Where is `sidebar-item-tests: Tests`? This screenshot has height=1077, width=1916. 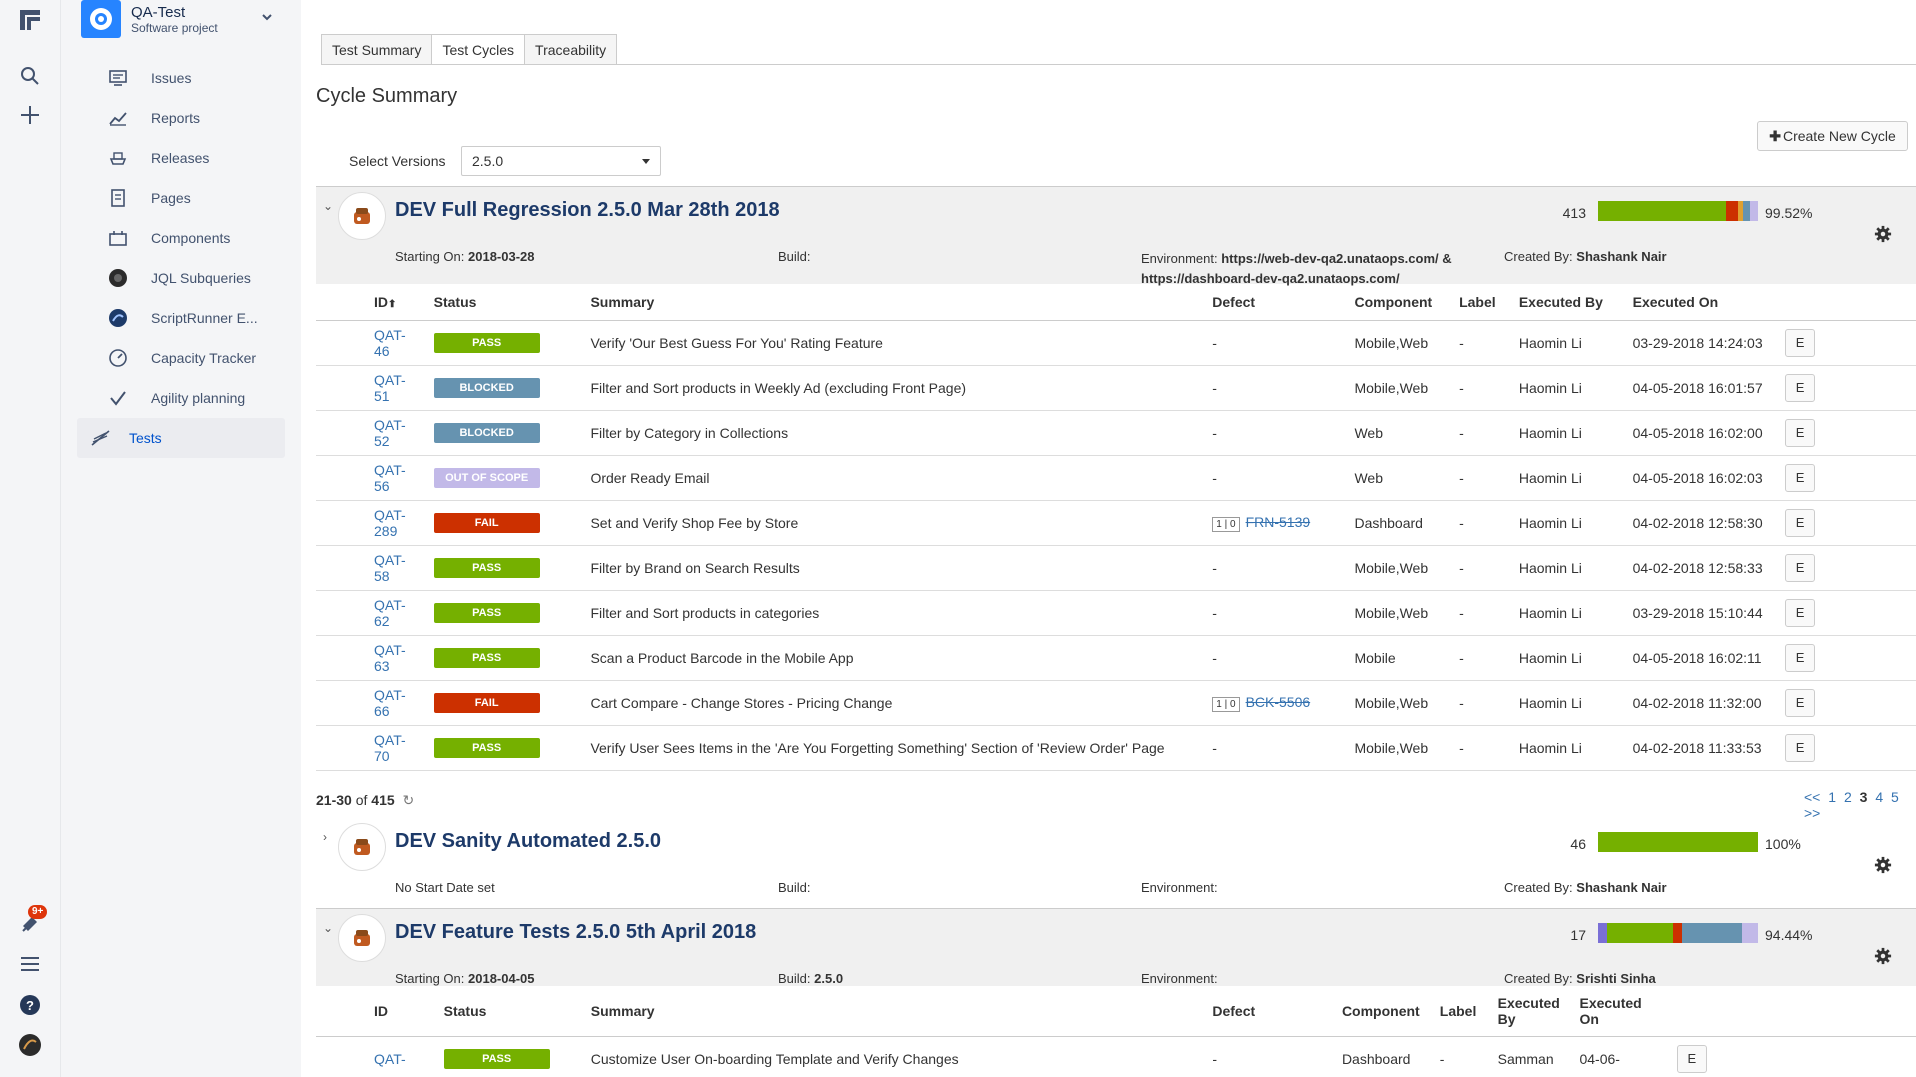
sidebar-item-tests: Tests is located at coordinates (181, 438).